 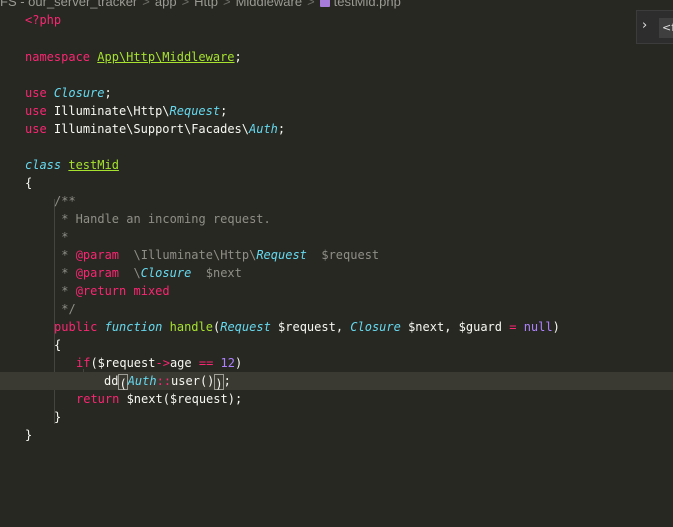 I want to click on namespace-path: Illuminate\Support\Facades\, so click(x=151, y=129).